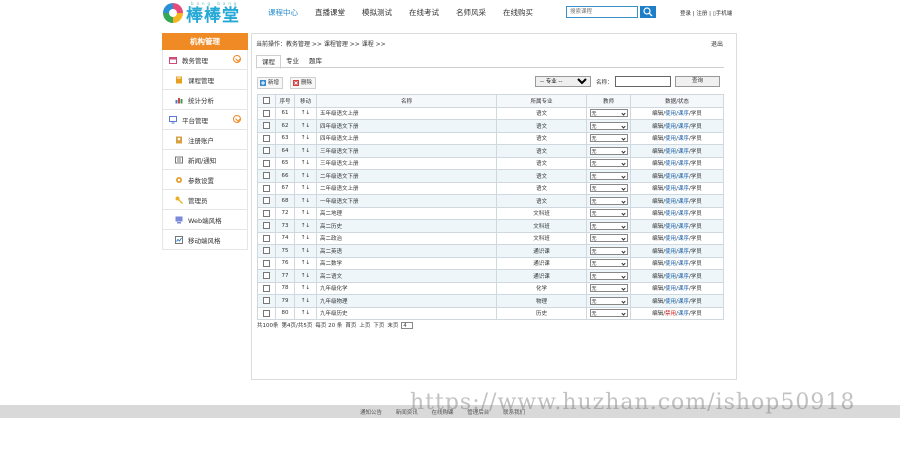 The width and height of the screenshot is (900, 456). What do you see at coordinates (205, 80) in the screenshot?
I see `sidebar-item-course-management: 课程管理` at bounding box center [205, 80].